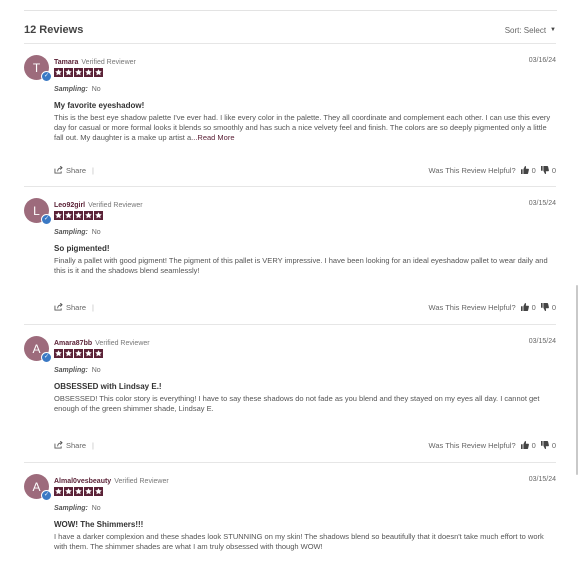  What do you see at coordinates (83, 481) in the screenshot?
I see `reviewer-name: Almal0vesbeauty` at bounding box center [83, 481].